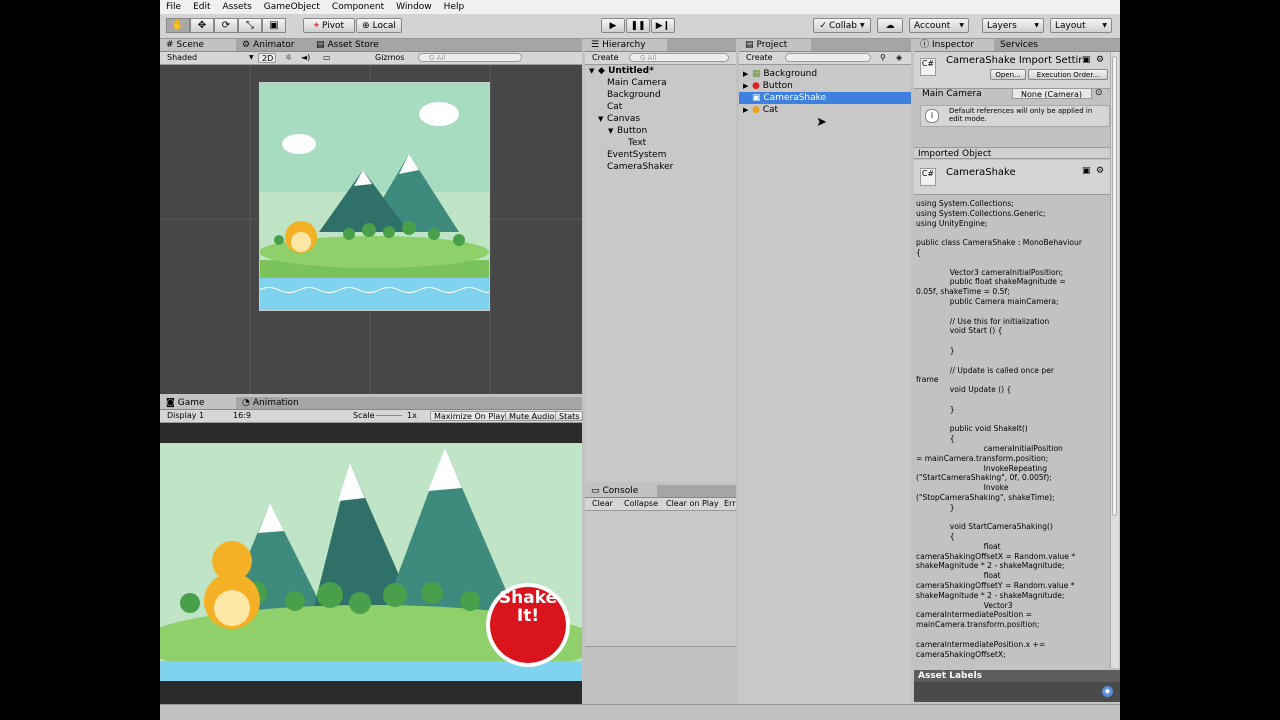 This screenshot has height=720, width=1280. I want to click on scene-root: ▼ ◆ Untitled*, so click(621, 71).